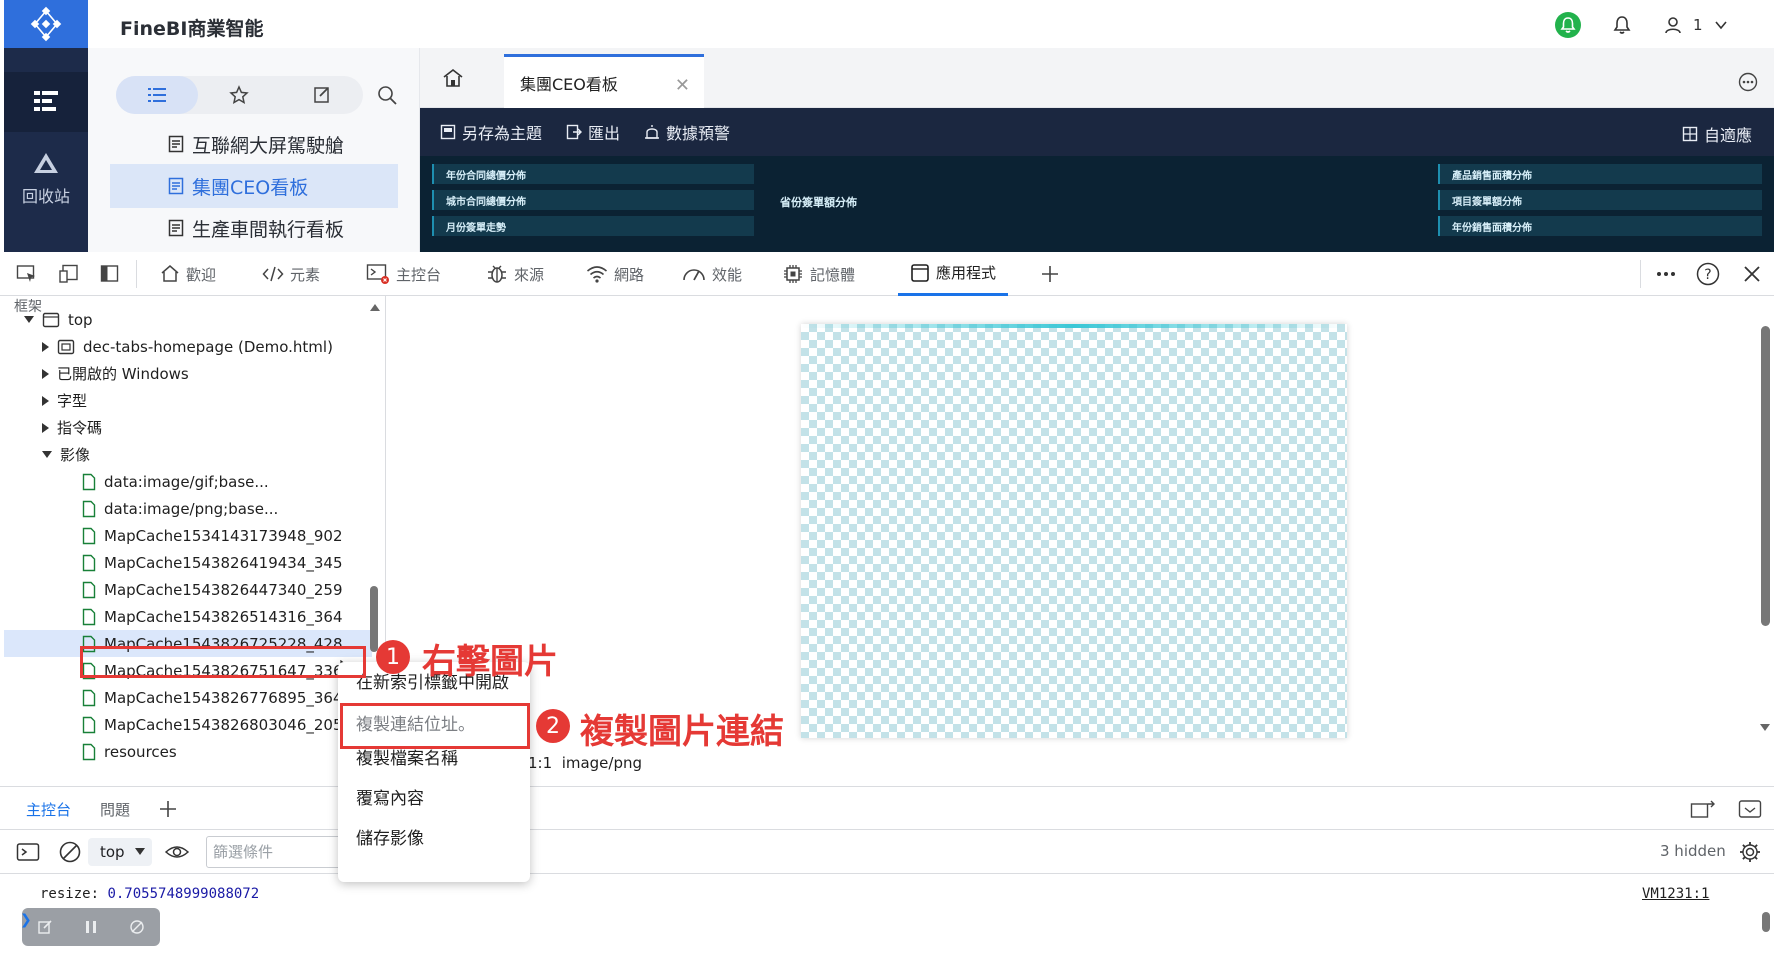 This screenshot has width=1774, height=964. What do you see at coordinates (129, 751) in the screenshot?
I see `tree-row-resources: resources` at bounding box center [129, 751].